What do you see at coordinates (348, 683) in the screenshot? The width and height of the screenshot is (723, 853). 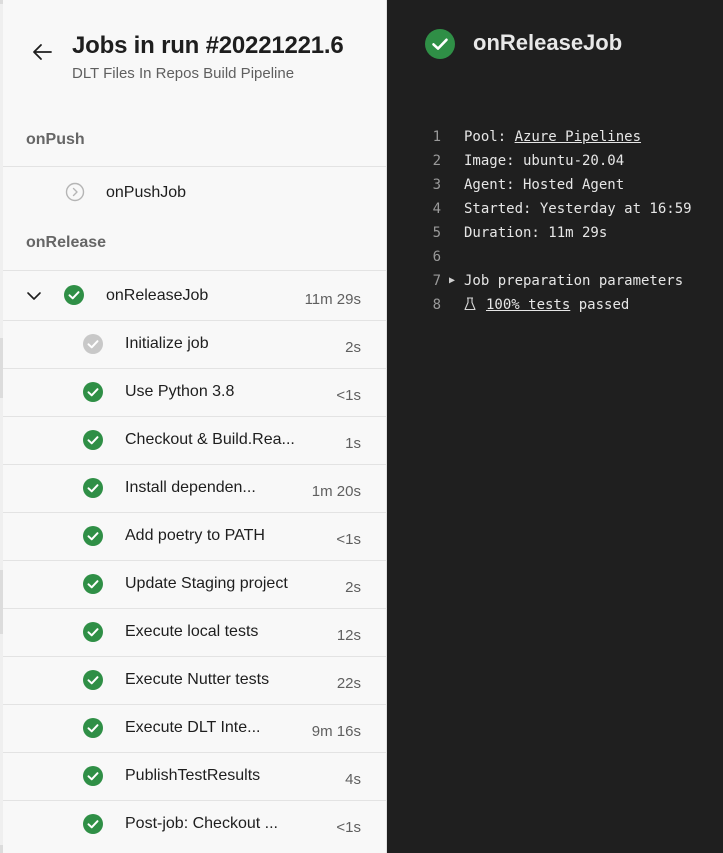 I see `step-duration: 22s` at bounding box center [348, 683].